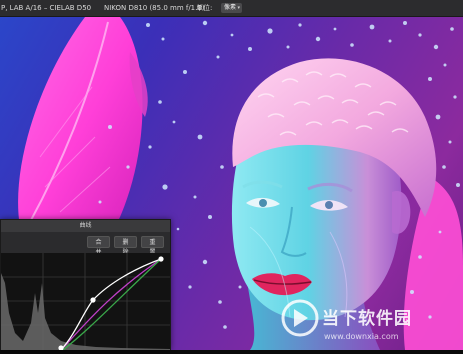 This screenshot has width=463, height=354. I want to click on watermark-name: 当下软件园, so click(367, 319).